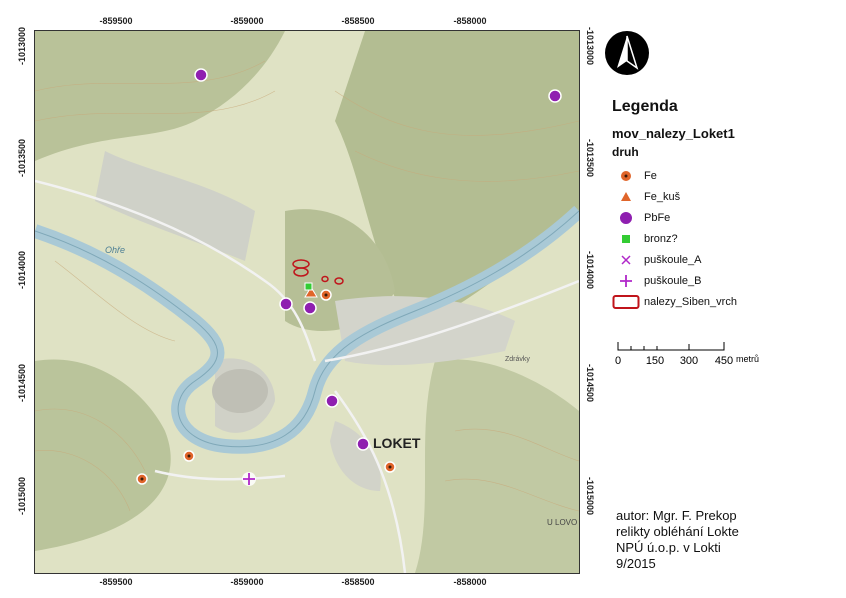 Image resolution: width=846 pixels, height=598 pixels. I want to click on x-tick-top: -858000, so click(470, 21).